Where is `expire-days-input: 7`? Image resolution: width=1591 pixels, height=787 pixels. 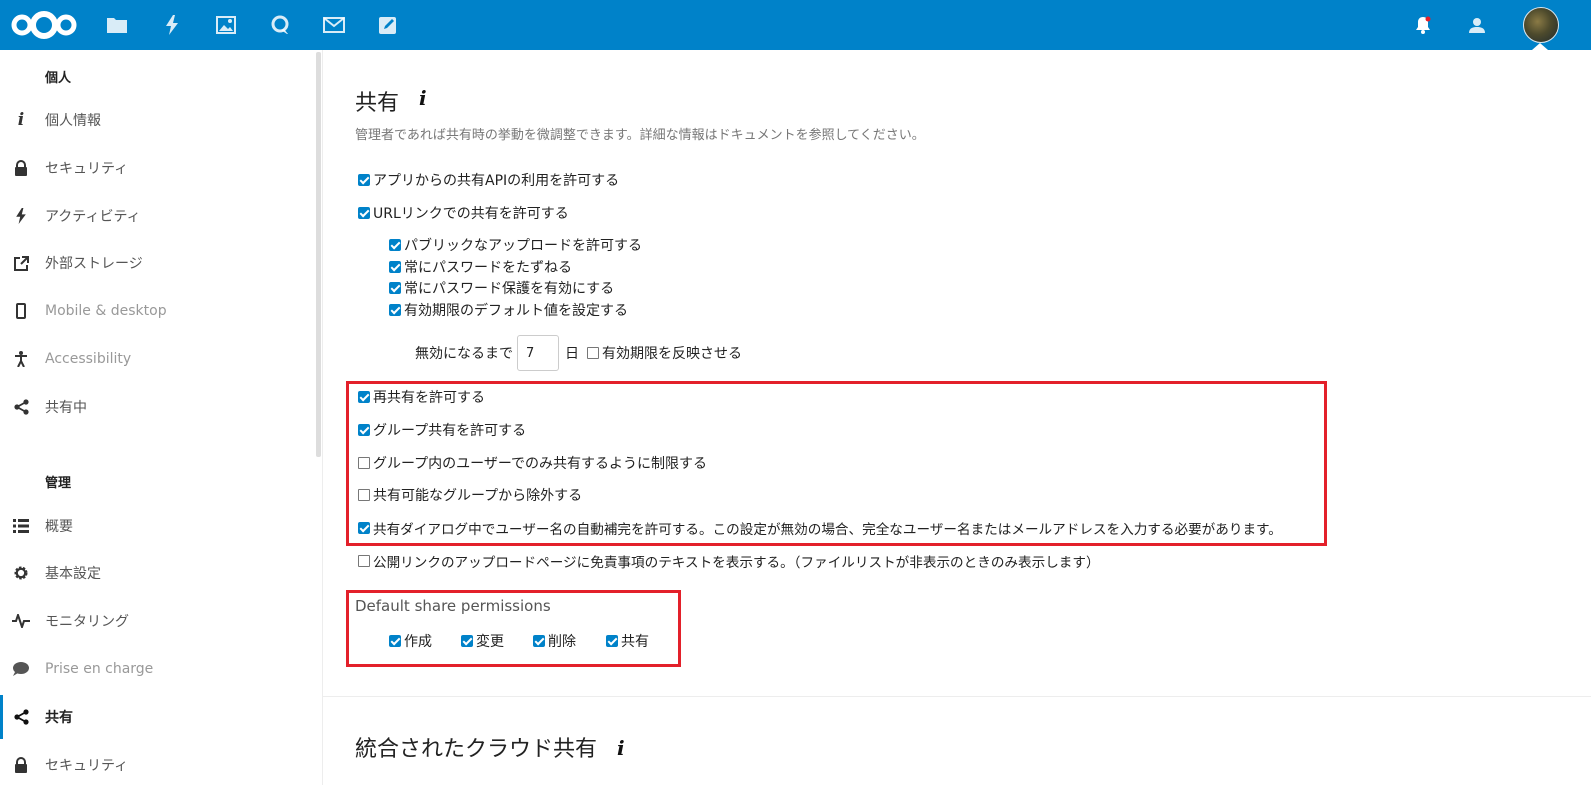 expire-days-input: 7 is located at coordinates (538, 353).